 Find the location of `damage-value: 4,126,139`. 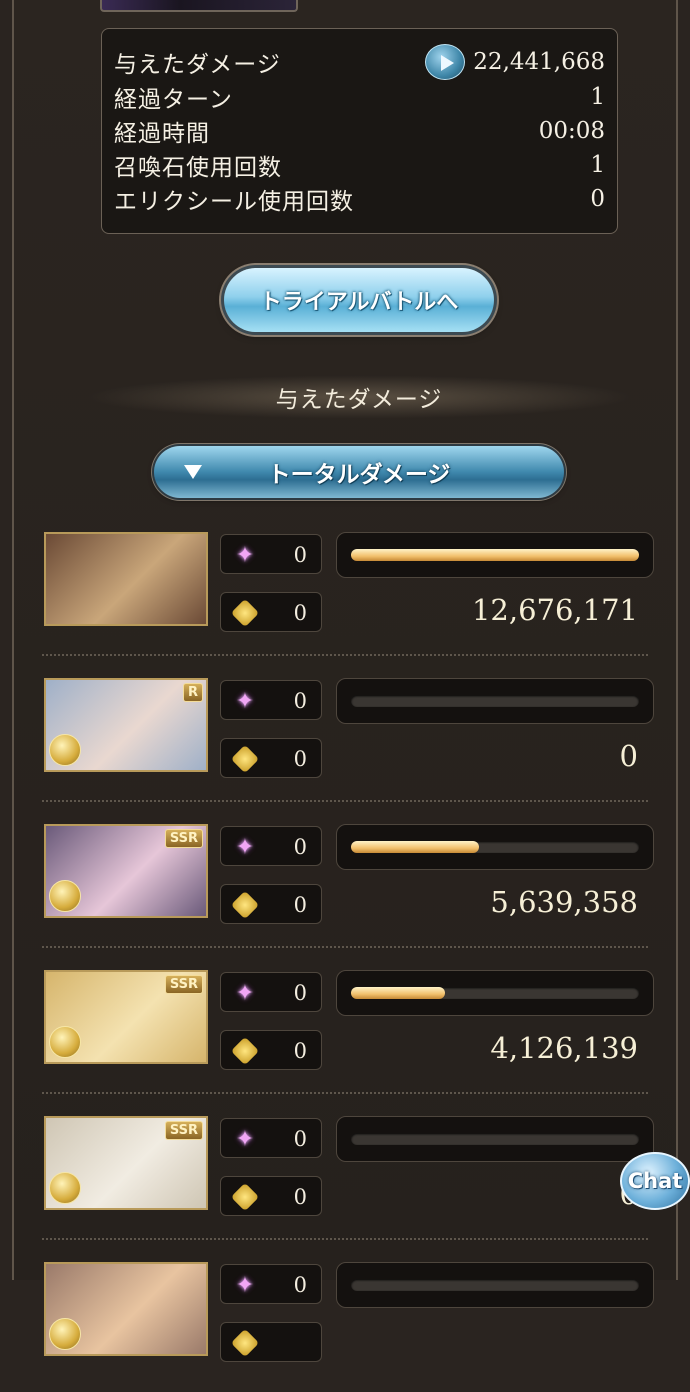

damage-value: 4,126,139 is located at coordinates (564, 1048).